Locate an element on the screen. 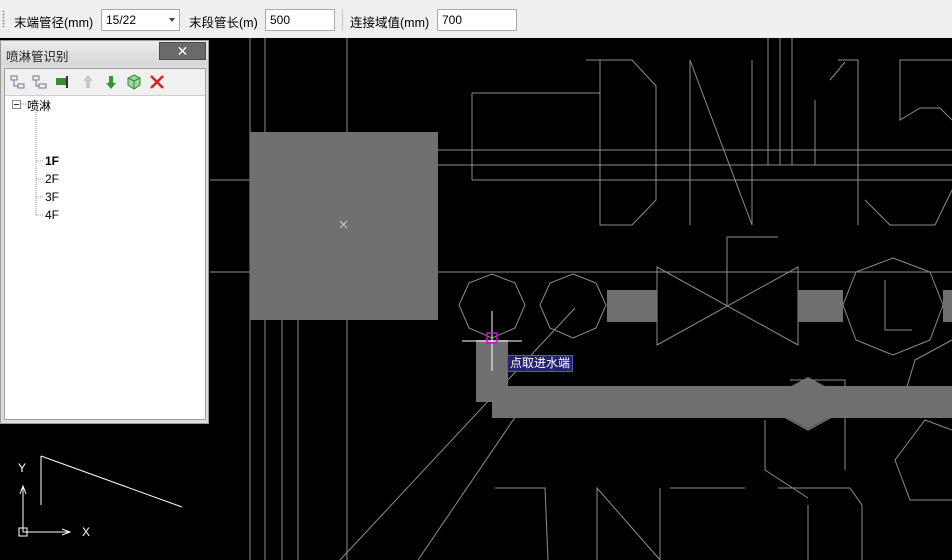 The width and height of the screenshot is (952, 560). toolbar-grip is located at coordinates (3, 19).